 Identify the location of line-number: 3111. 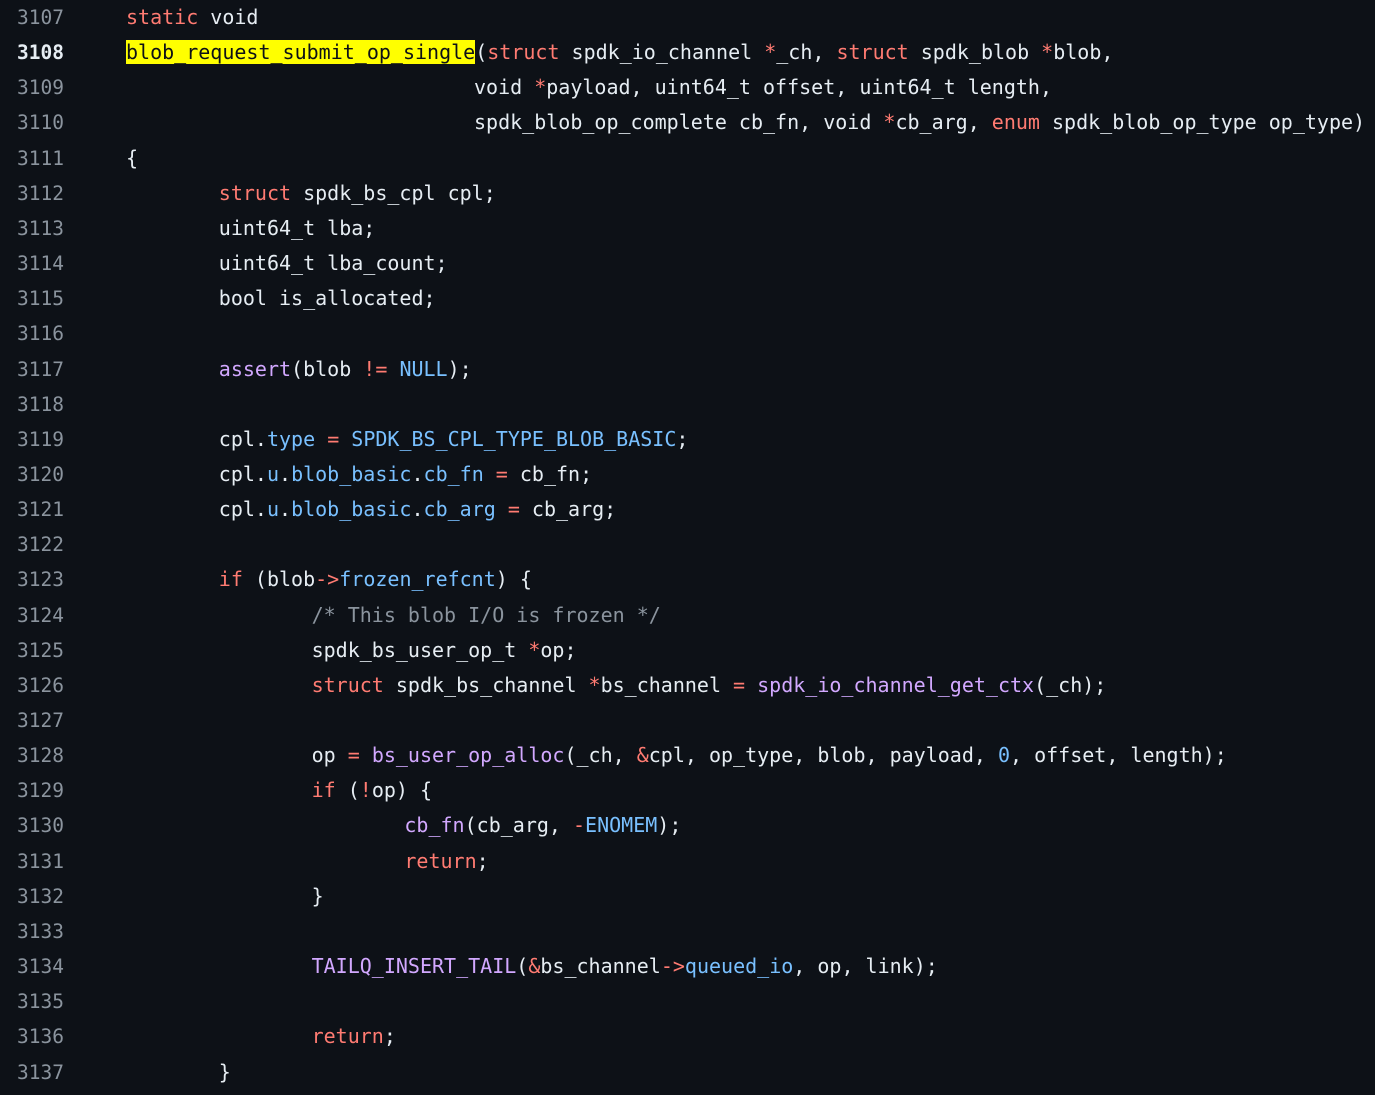
(52, 158).